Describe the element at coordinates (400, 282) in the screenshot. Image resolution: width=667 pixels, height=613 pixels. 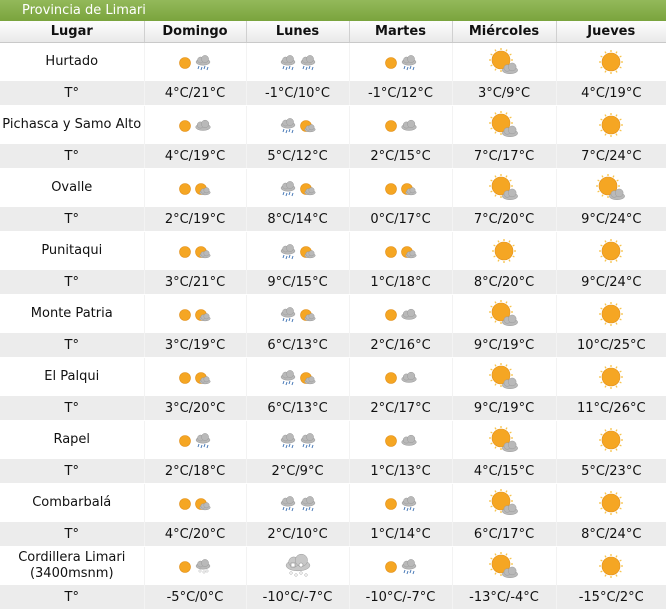
I see `temperature-range: 1°C/18°C` at that location.